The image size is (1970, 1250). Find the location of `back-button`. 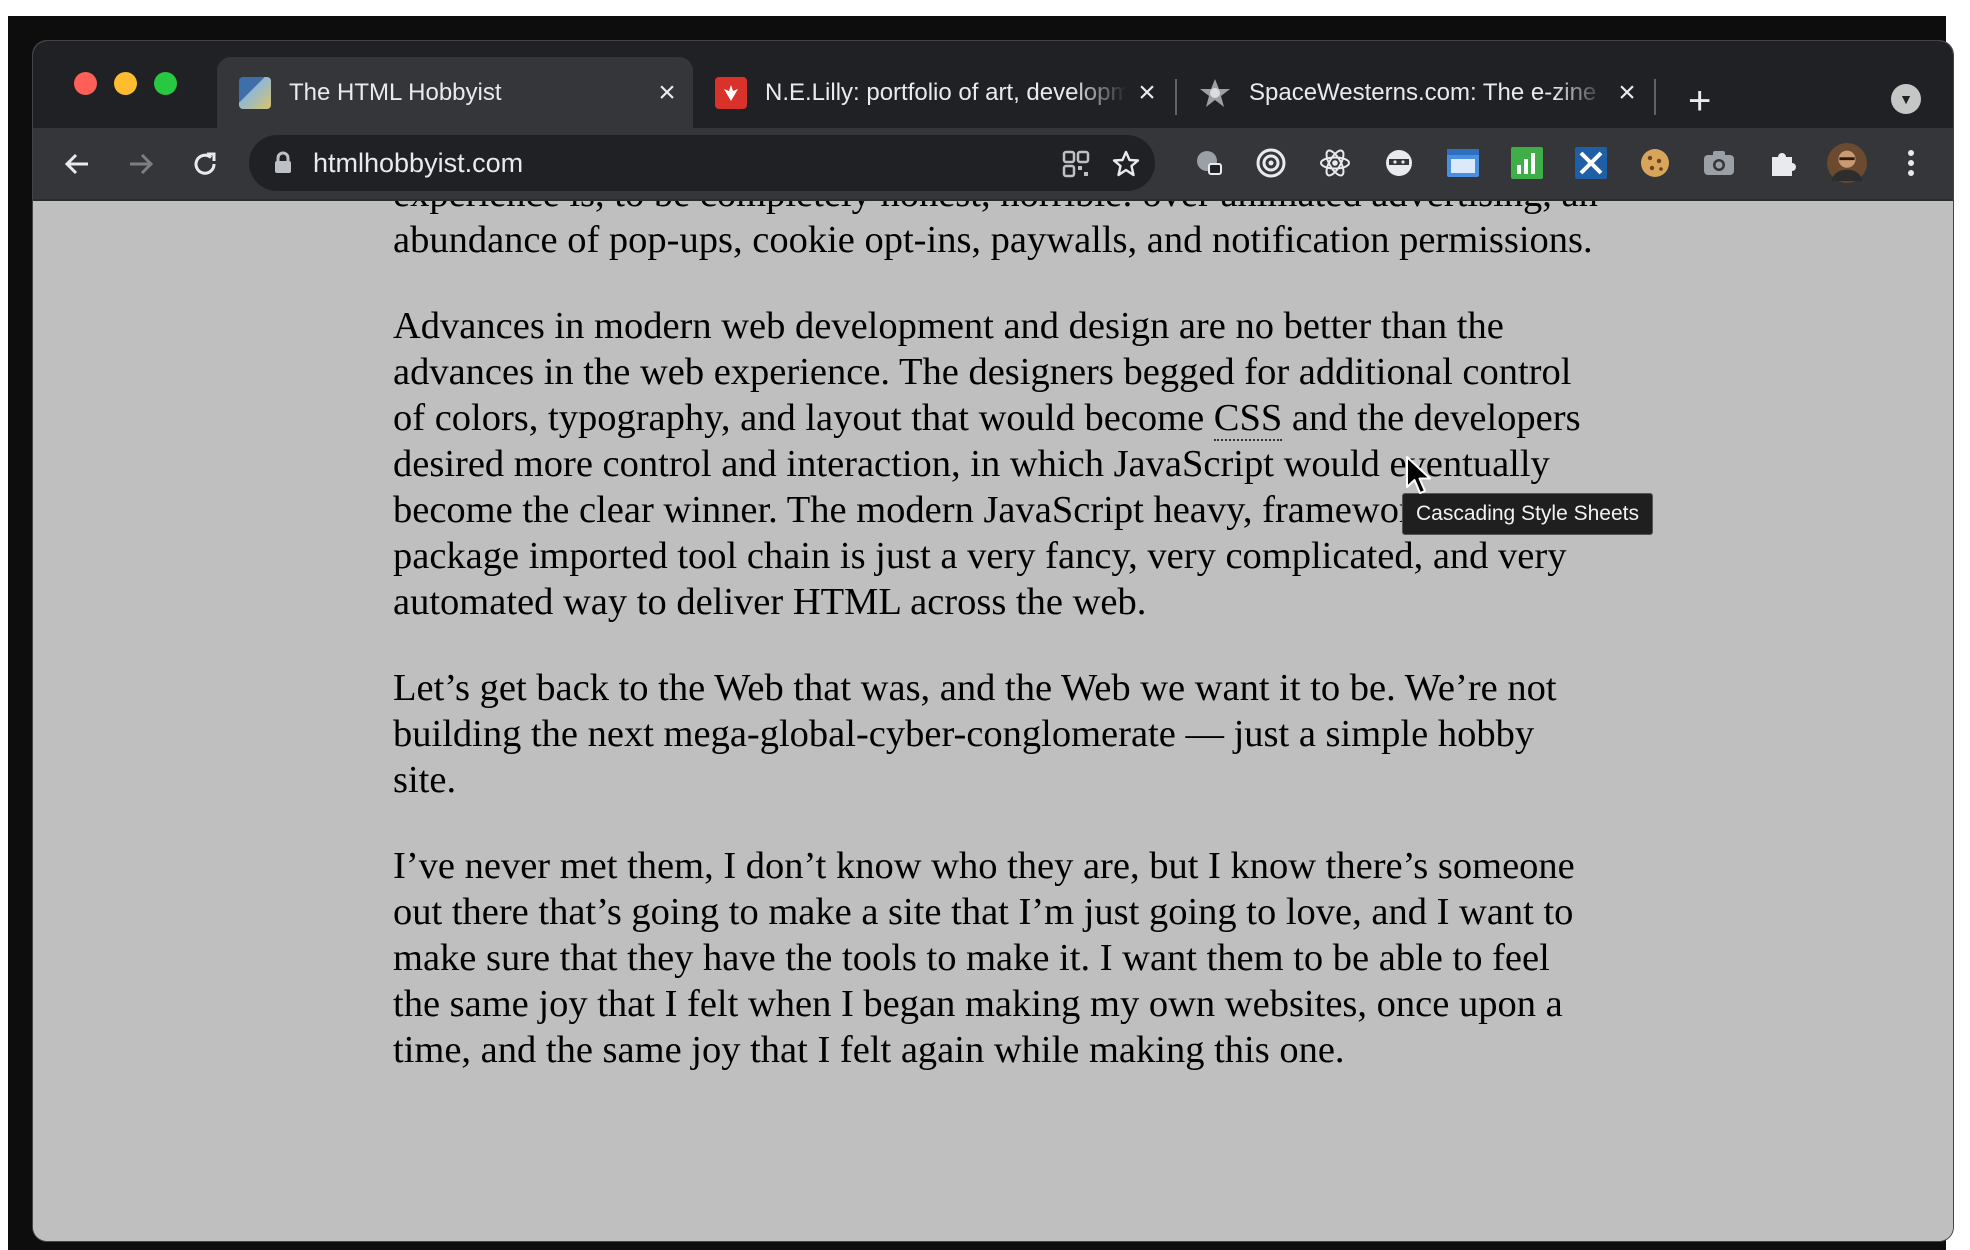

back-button is located at coordinates (77, 163).